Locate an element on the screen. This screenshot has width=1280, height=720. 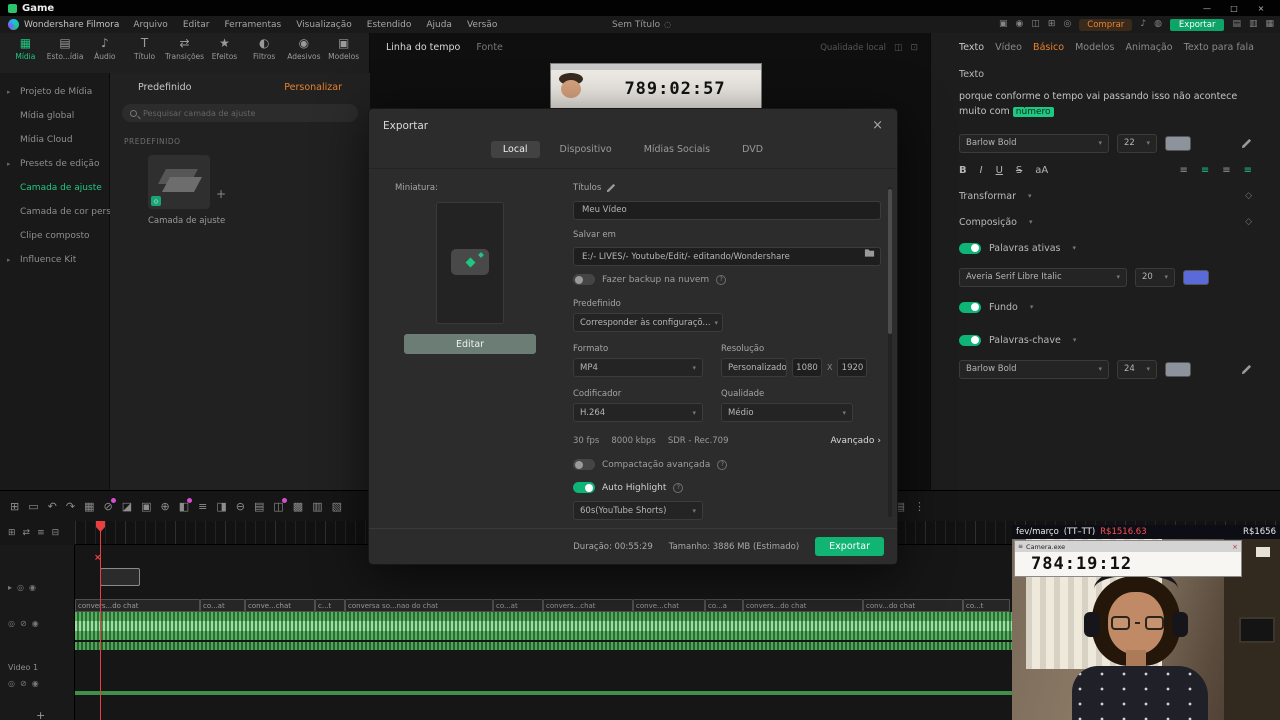
export-button: Exportar is located at coordinates (849, 546).